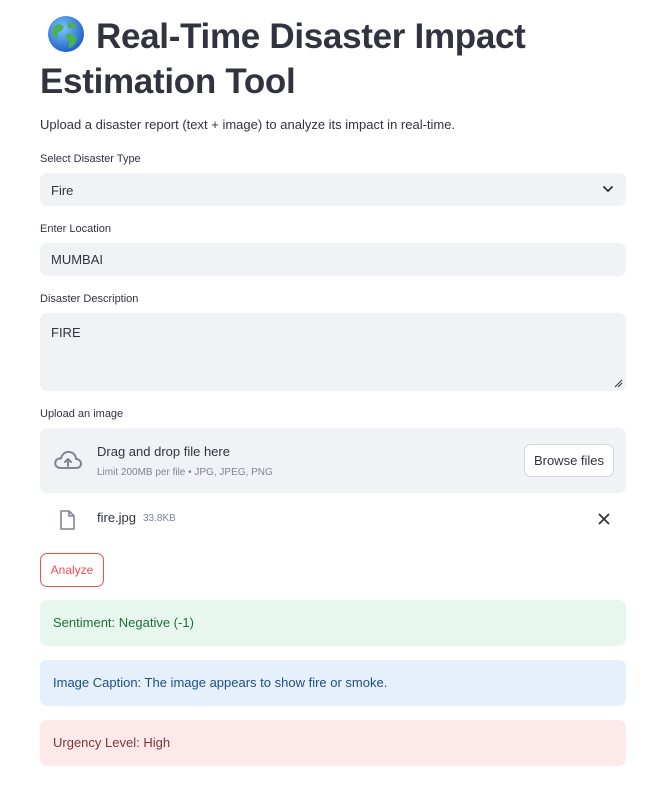  I want to click on sentiment-result: Sentiment: Negative (-1), so click(333, 623).